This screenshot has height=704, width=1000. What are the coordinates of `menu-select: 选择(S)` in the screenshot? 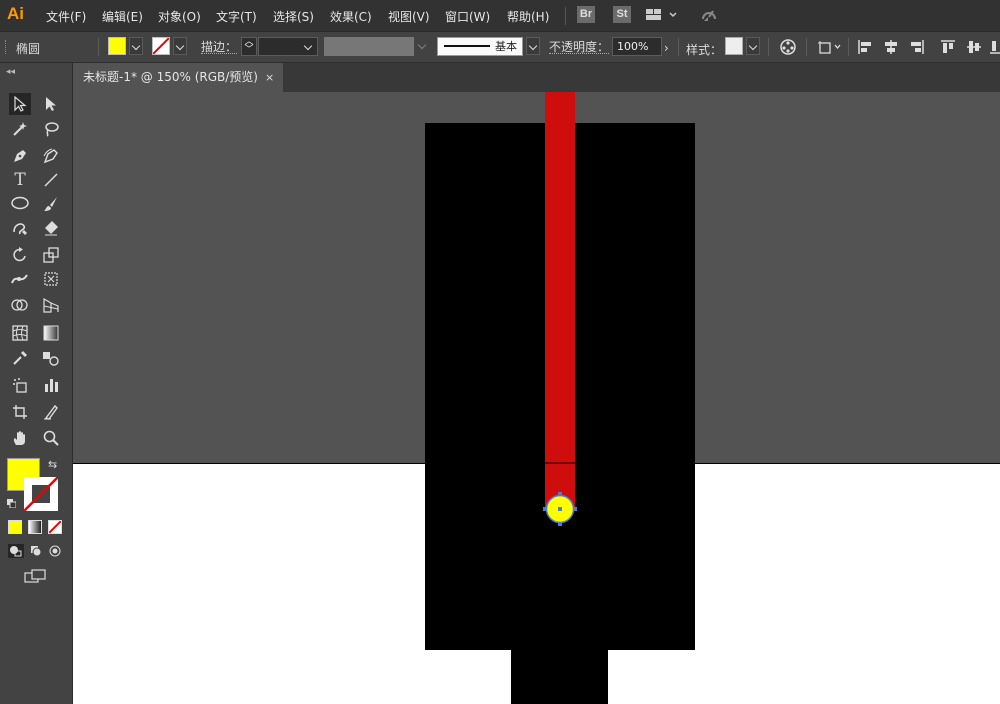 It's located at (293, 16).